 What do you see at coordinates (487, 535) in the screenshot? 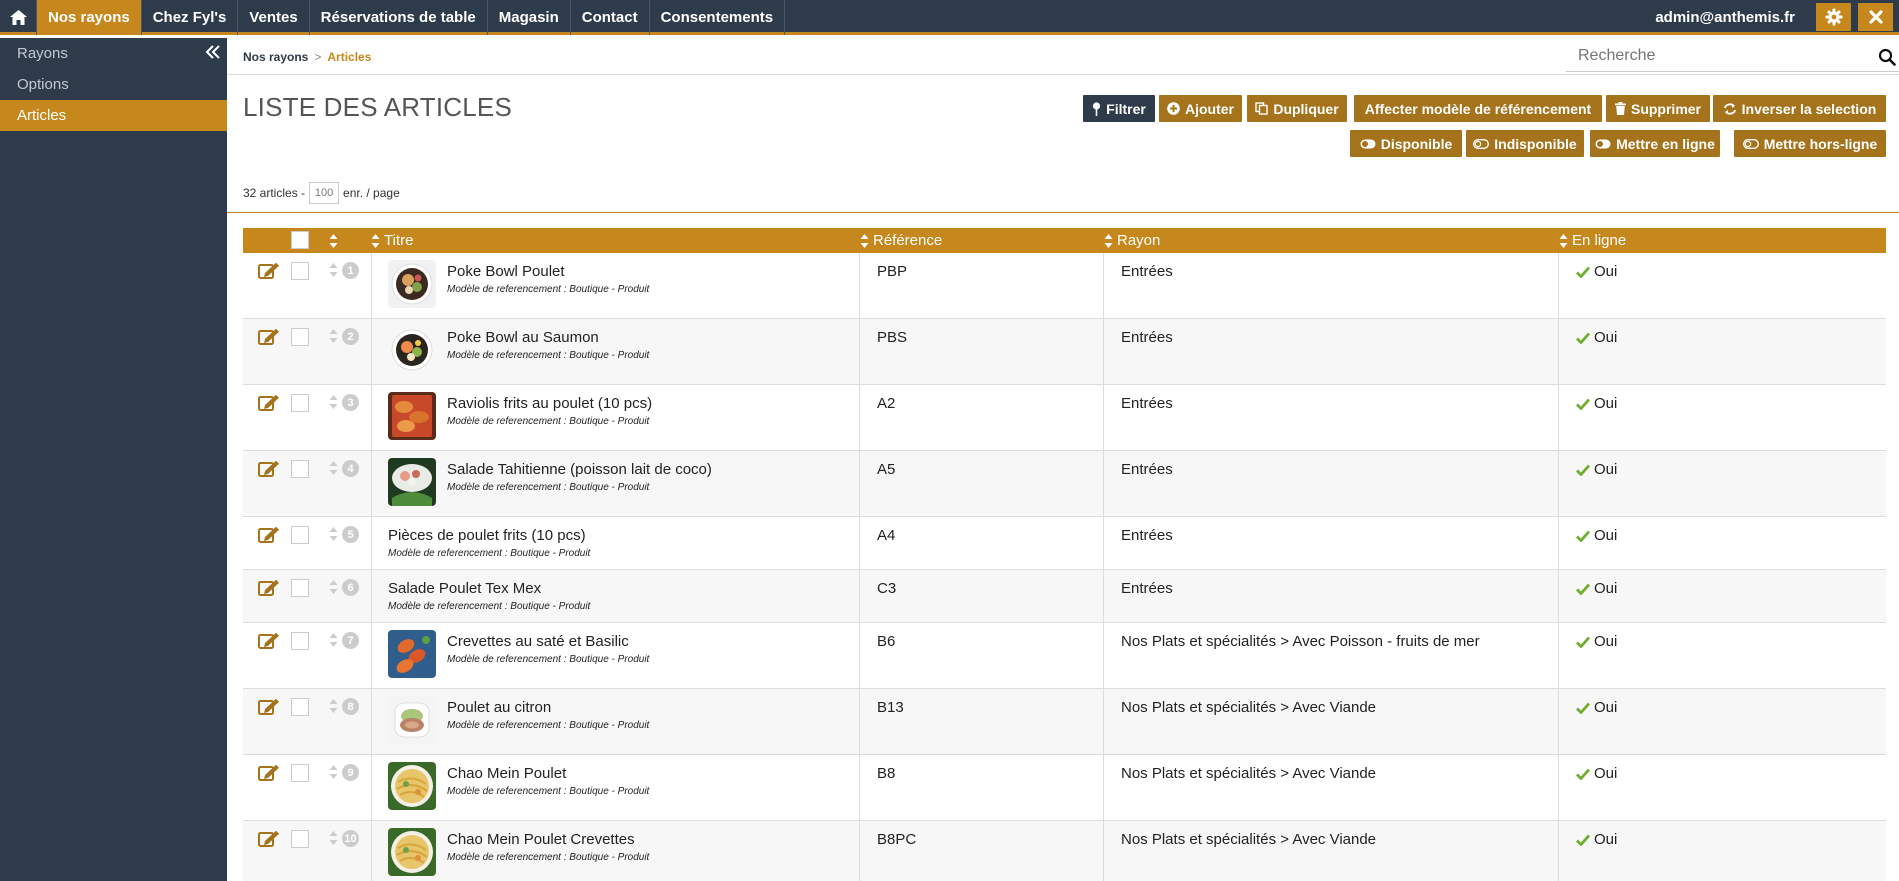
I see `product-title: Pièces de poulet frits (10 pcs)` at bounding box center [487, 535].